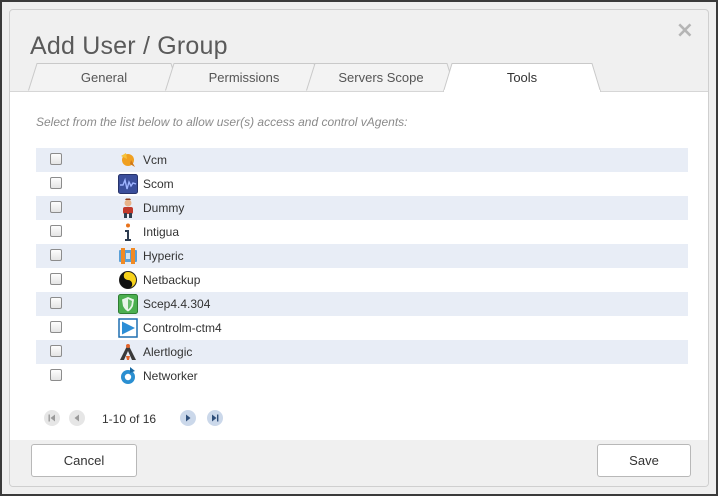 The width and height of the screenshot is (718, 496). What do you see at coordinates (362, 208) in the screenshot?
I see `list-item: Dummy` at bounding box center [362, 208].